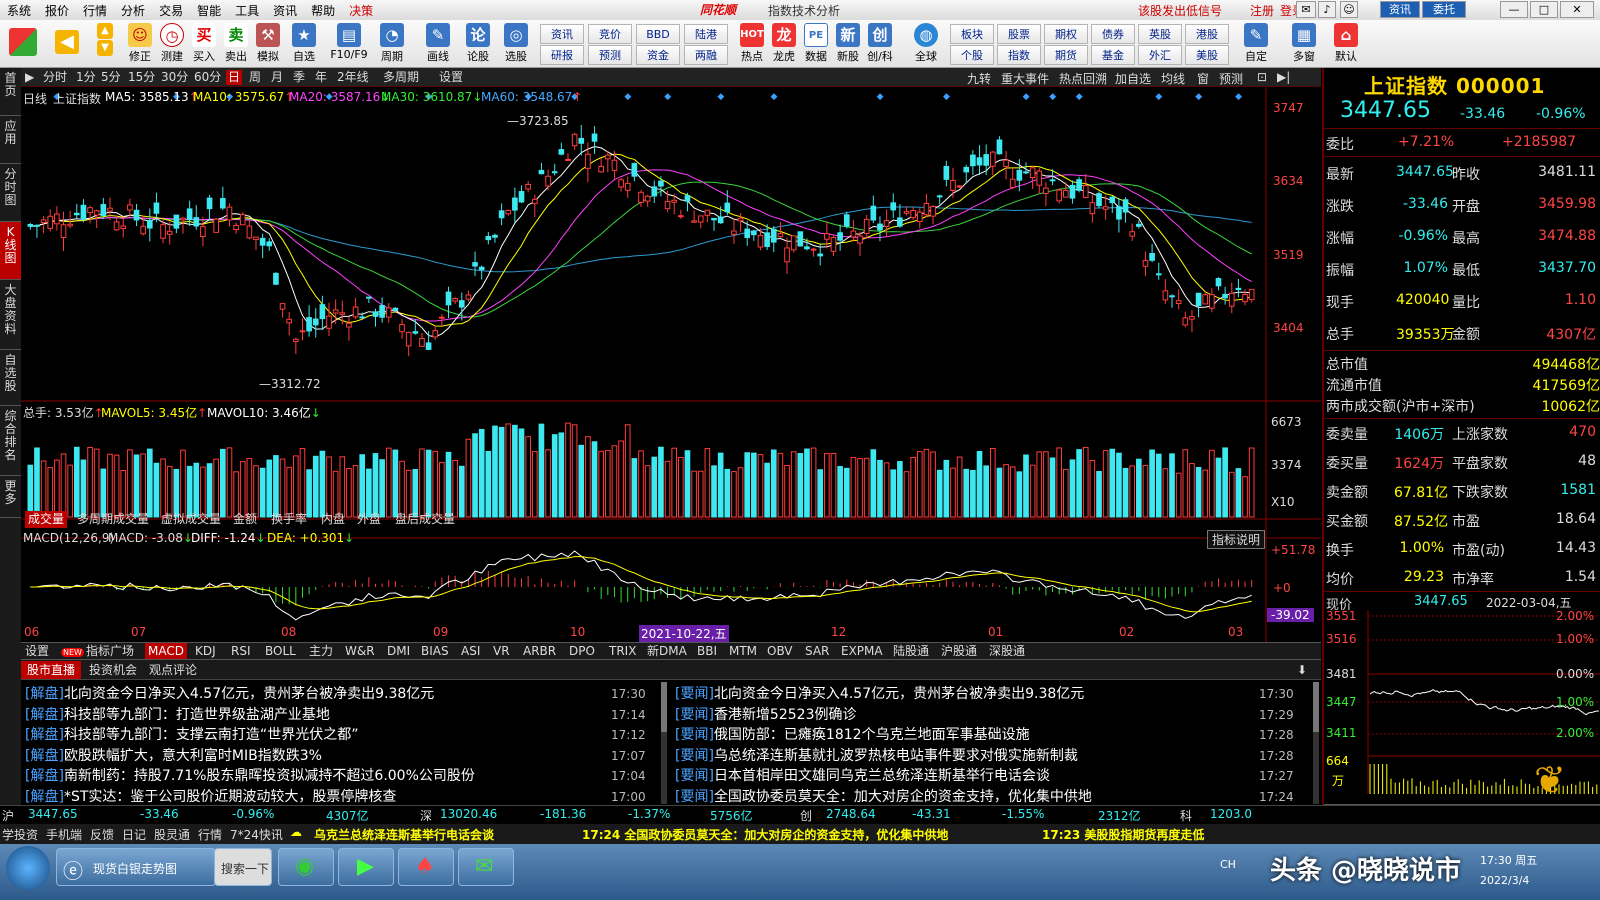 The height and width of the screenshot is (900, 1600). Describe the element at coordinates (1262, 10) in the screenshot. I see `register-link: 注册` at that location.